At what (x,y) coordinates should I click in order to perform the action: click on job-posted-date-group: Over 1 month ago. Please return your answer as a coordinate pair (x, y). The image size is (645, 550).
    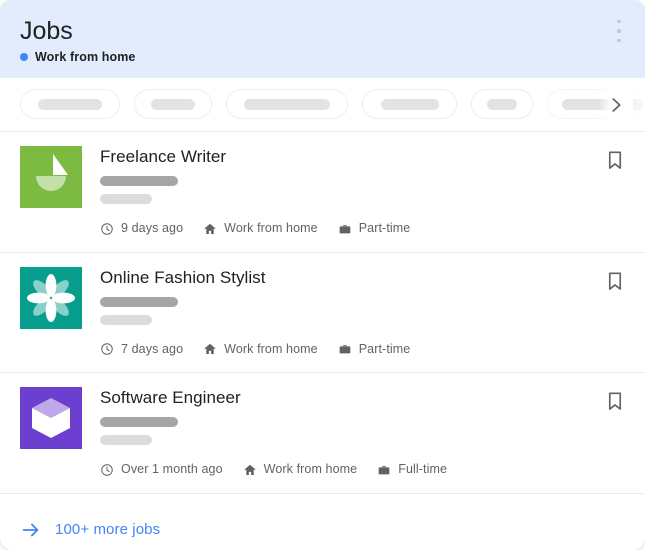
    Looking at the image, I should click on (161, 469).